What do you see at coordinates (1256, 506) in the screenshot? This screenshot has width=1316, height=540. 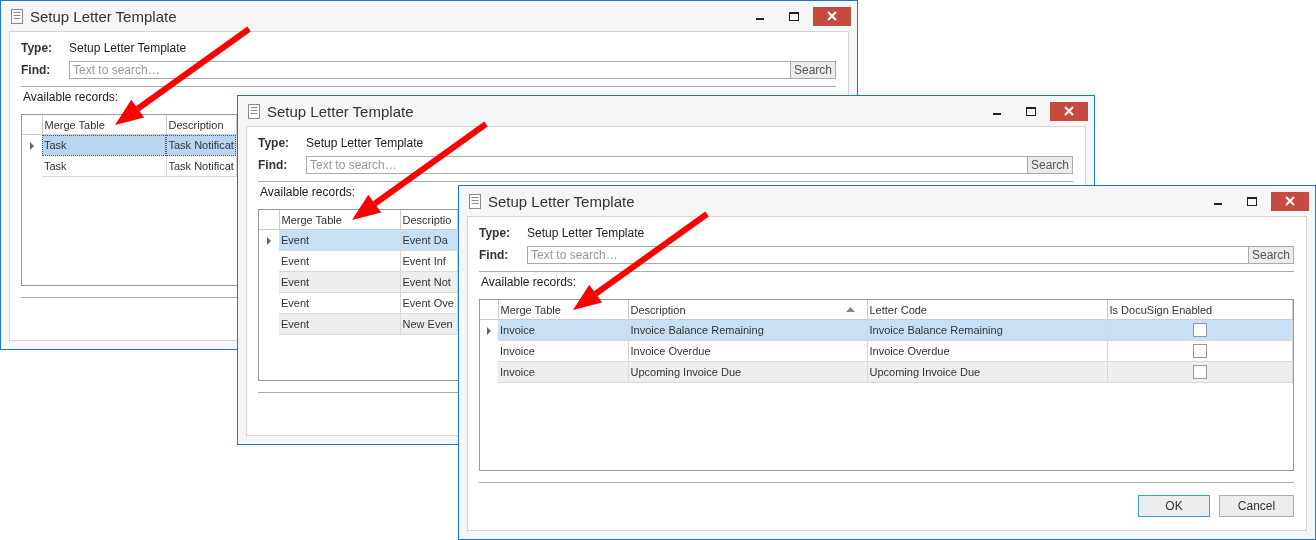 I see `dialog-button: Cancel` at bounding box center [1256, 506].